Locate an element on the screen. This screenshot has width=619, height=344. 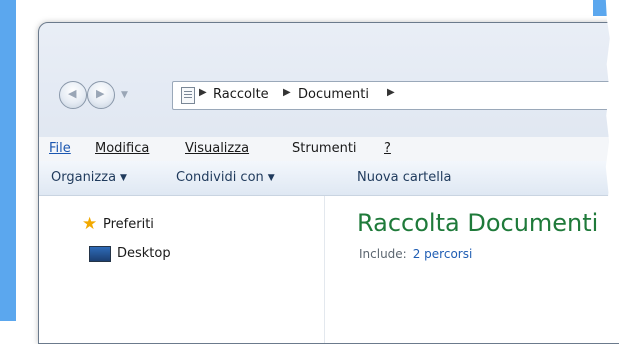
address-bar: ▶ Raccolte ▶ Documenti ▶ is located at coordinates (395, 95).